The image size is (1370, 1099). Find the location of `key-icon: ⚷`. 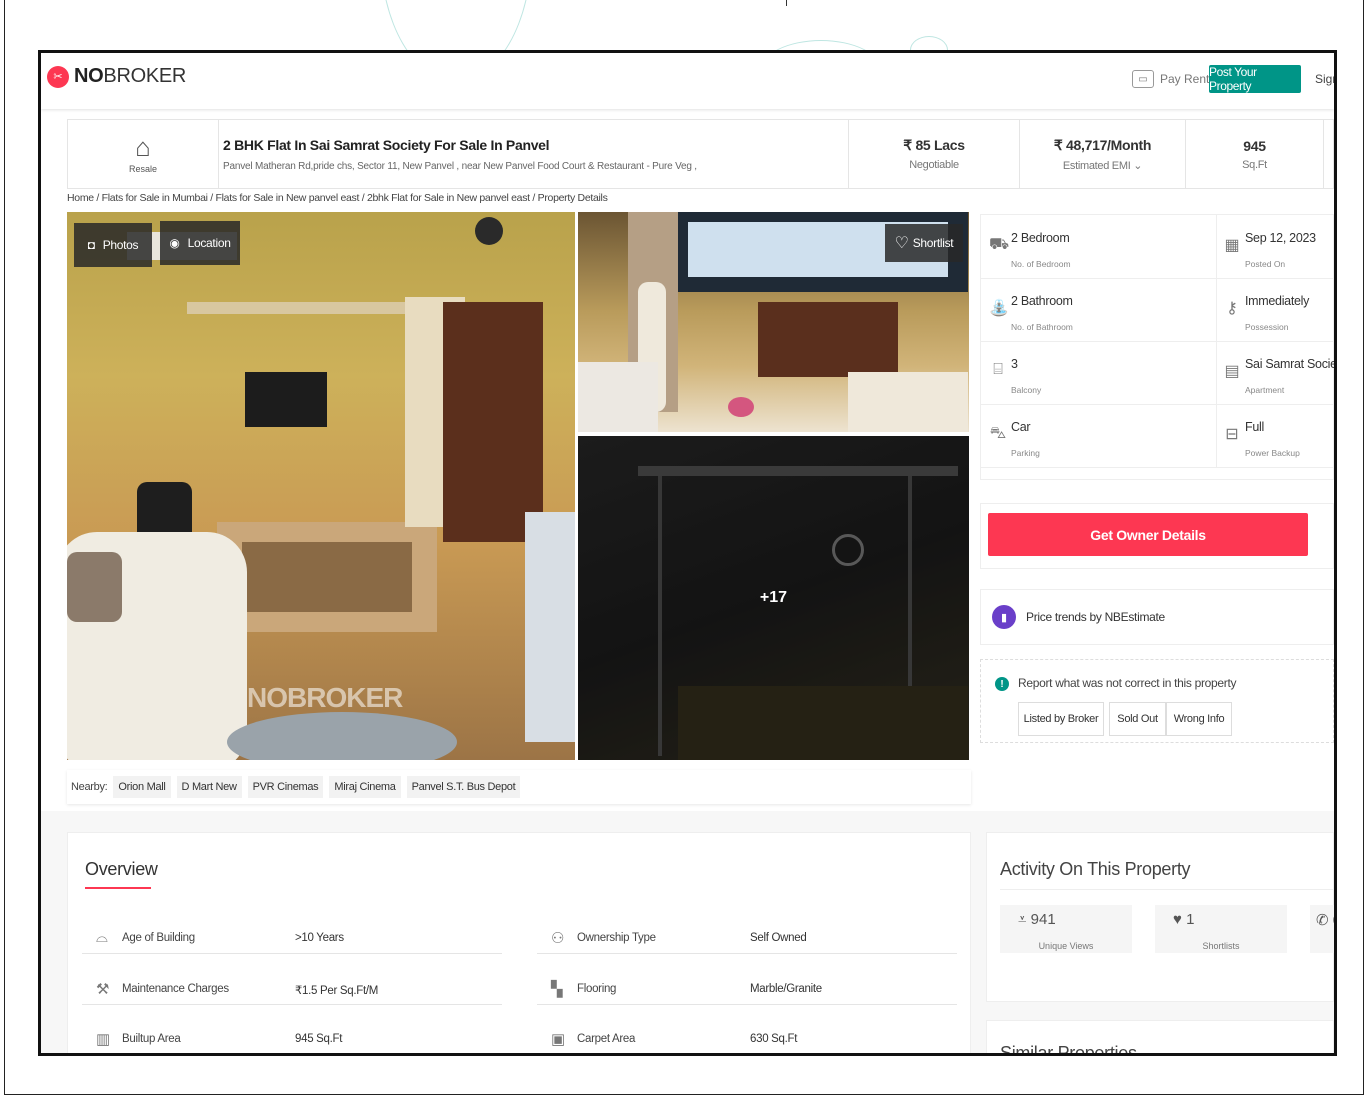

key-icon: ⚷ is located at coordinates (1232, 308).